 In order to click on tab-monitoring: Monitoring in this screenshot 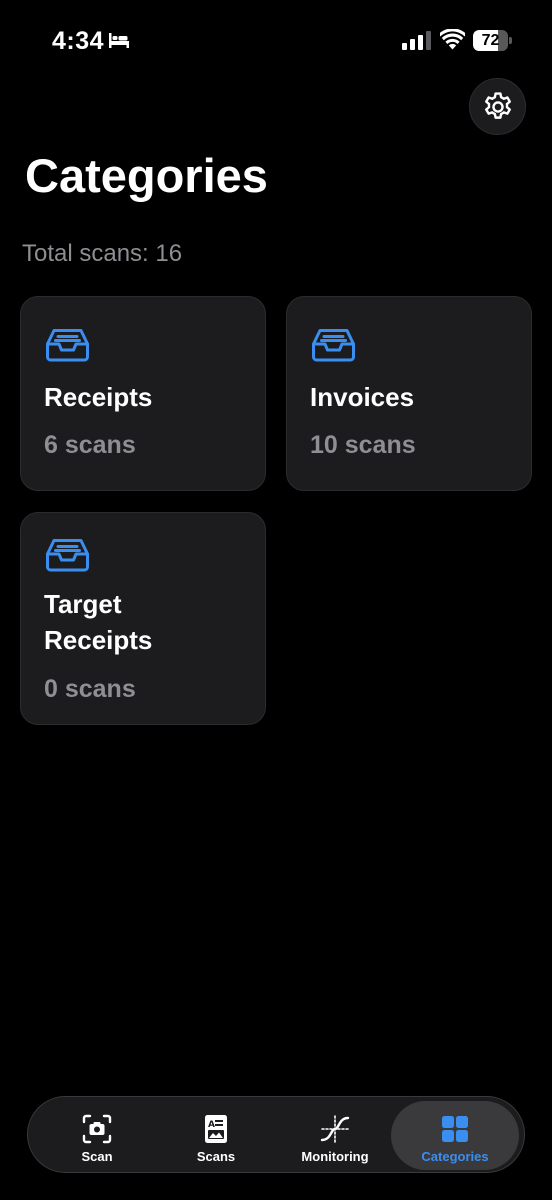, I will do `click(335, 1135)`.